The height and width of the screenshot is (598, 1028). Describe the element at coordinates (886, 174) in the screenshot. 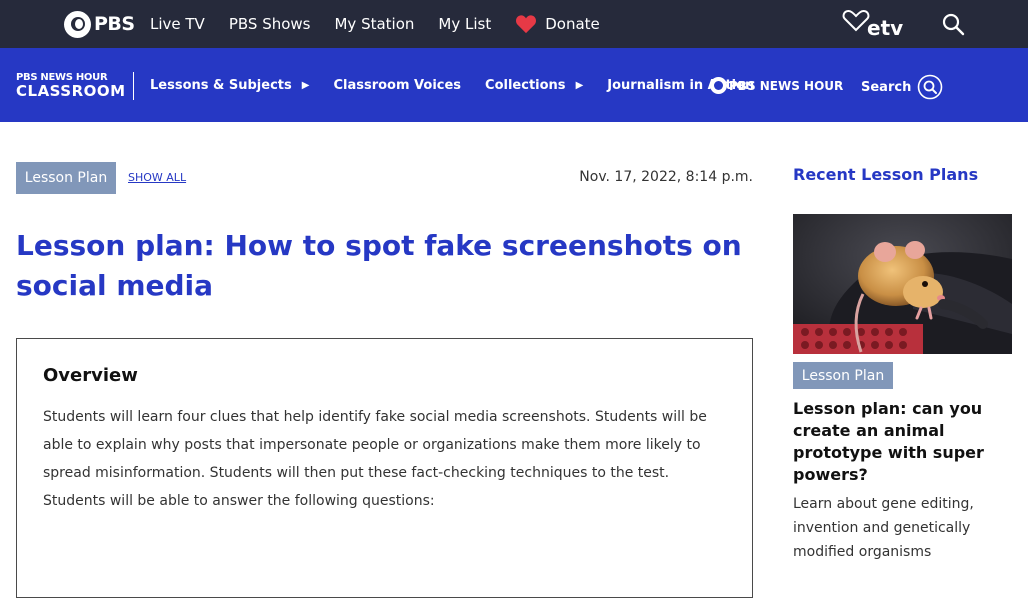

I see `recent-lesson-plans-heading: Recent Lesson Plans` at that location.